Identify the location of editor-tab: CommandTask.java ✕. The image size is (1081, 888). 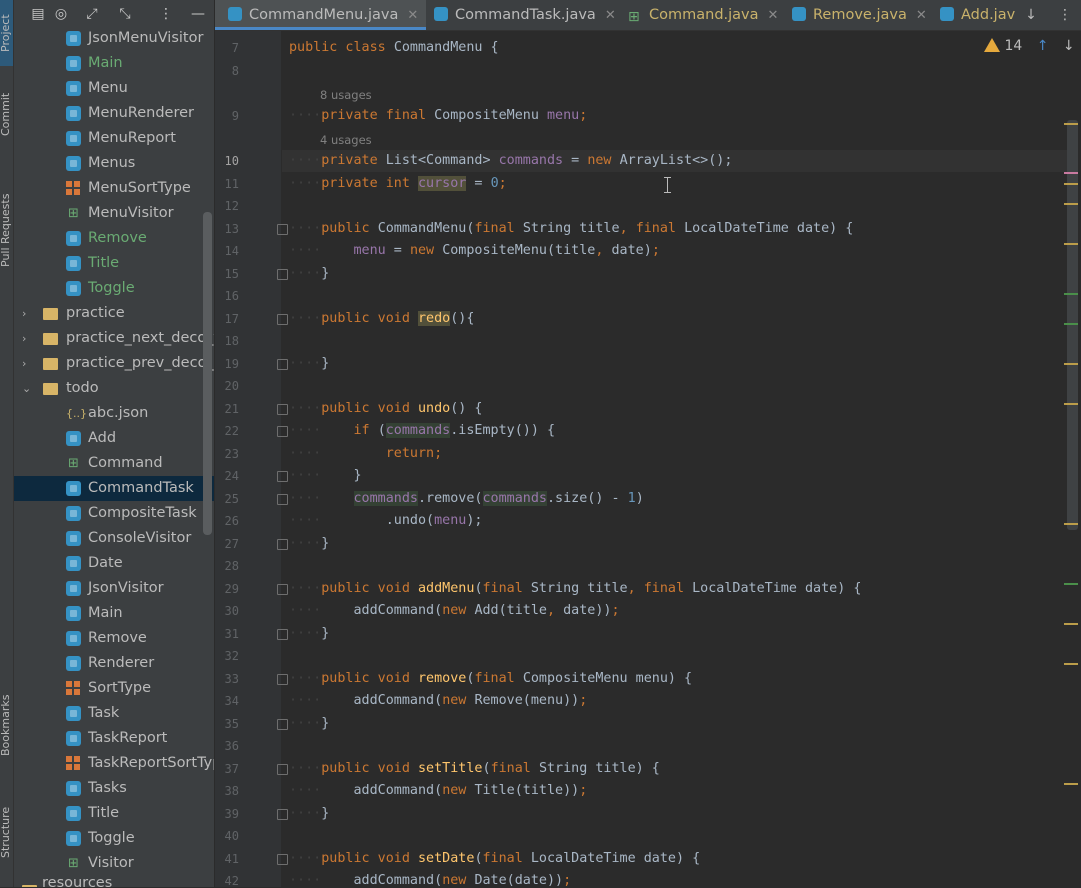
(522, 15).